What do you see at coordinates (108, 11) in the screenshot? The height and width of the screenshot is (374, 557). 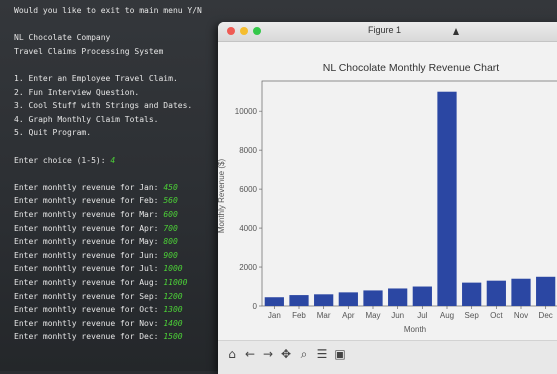 I see `terminal-line: Would you like to exit to main menu Y/N` at bounding box center [108, 11].